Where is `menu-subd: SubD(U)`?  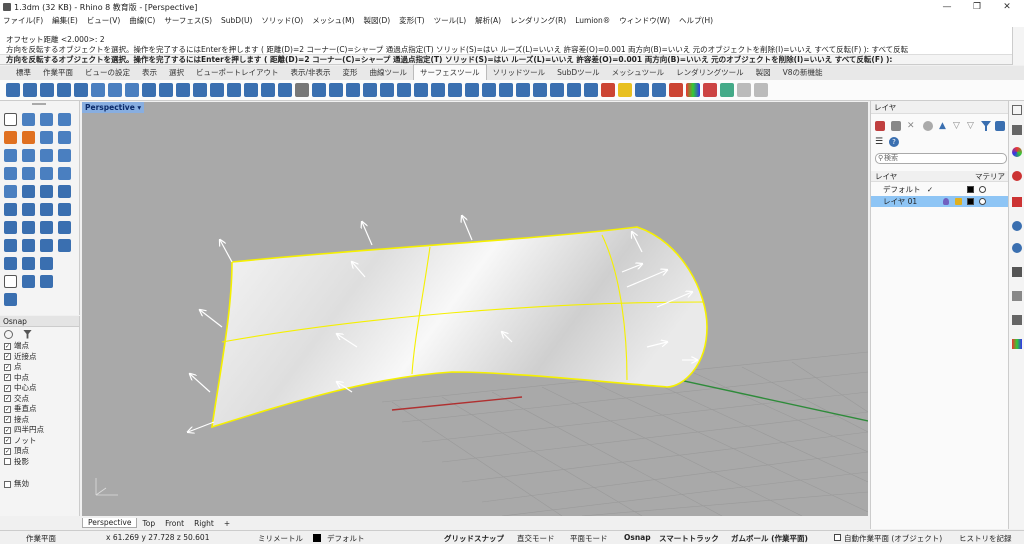
menu-subd: SubD(U) is located at coordinates (236, 20).